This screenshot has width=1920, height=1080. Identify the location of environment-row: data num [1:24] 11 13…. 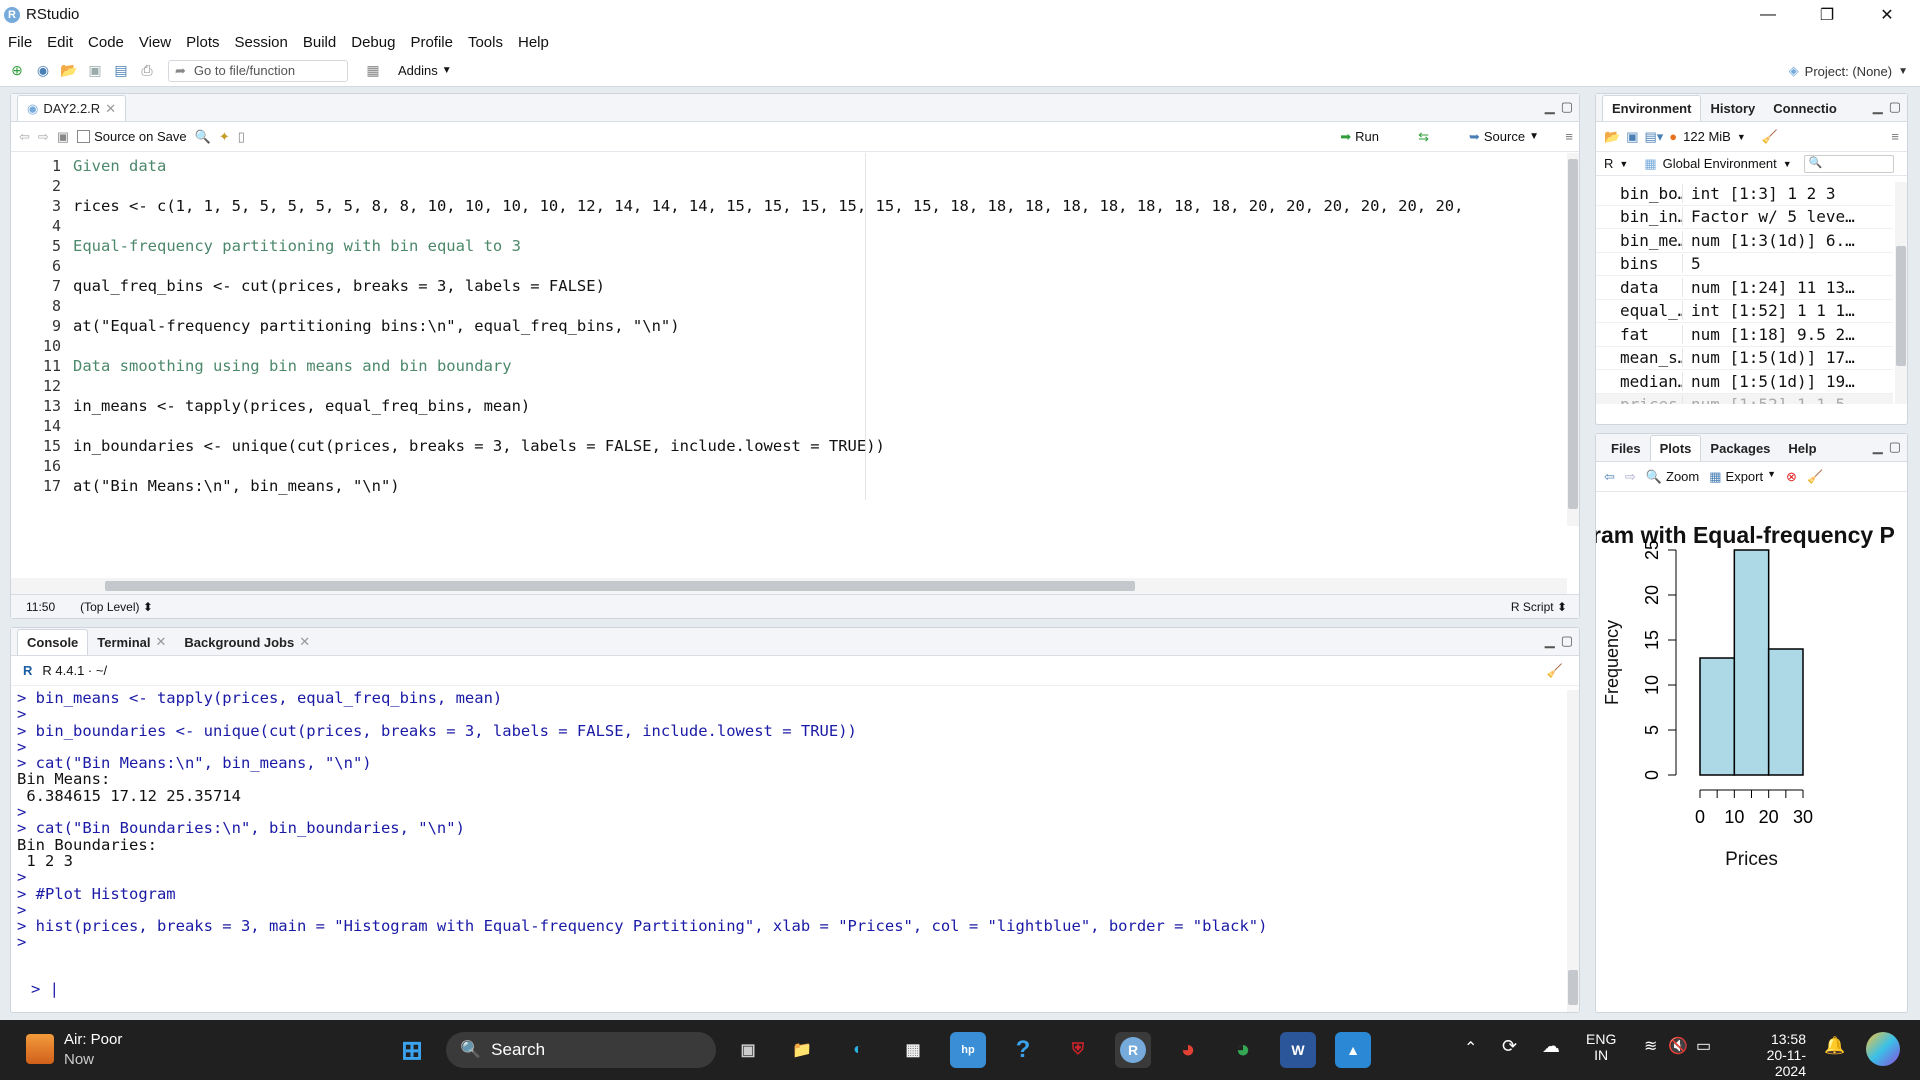
(1744, 288).